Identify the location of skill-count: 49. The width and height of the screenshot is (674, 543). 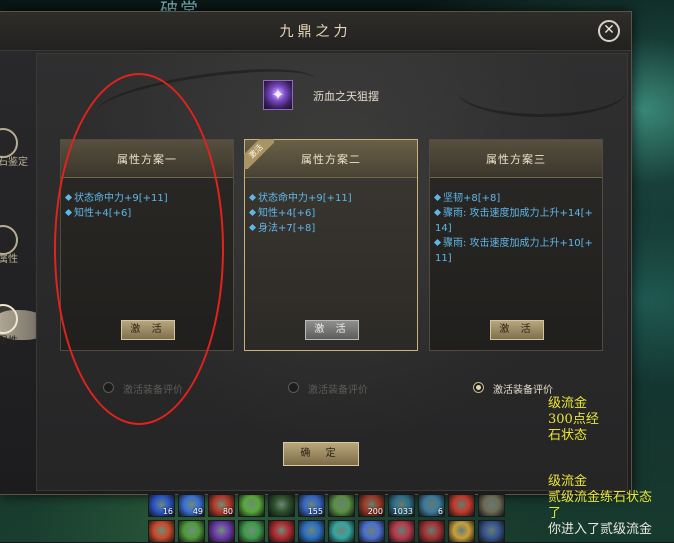
(197, 511).